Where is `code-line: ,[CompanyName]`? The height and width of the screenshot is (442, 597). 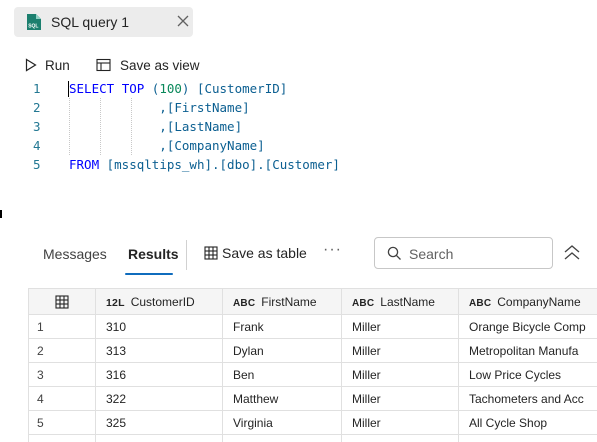
code-line: ,[CompanyName] is located at coordinates (167, 145).